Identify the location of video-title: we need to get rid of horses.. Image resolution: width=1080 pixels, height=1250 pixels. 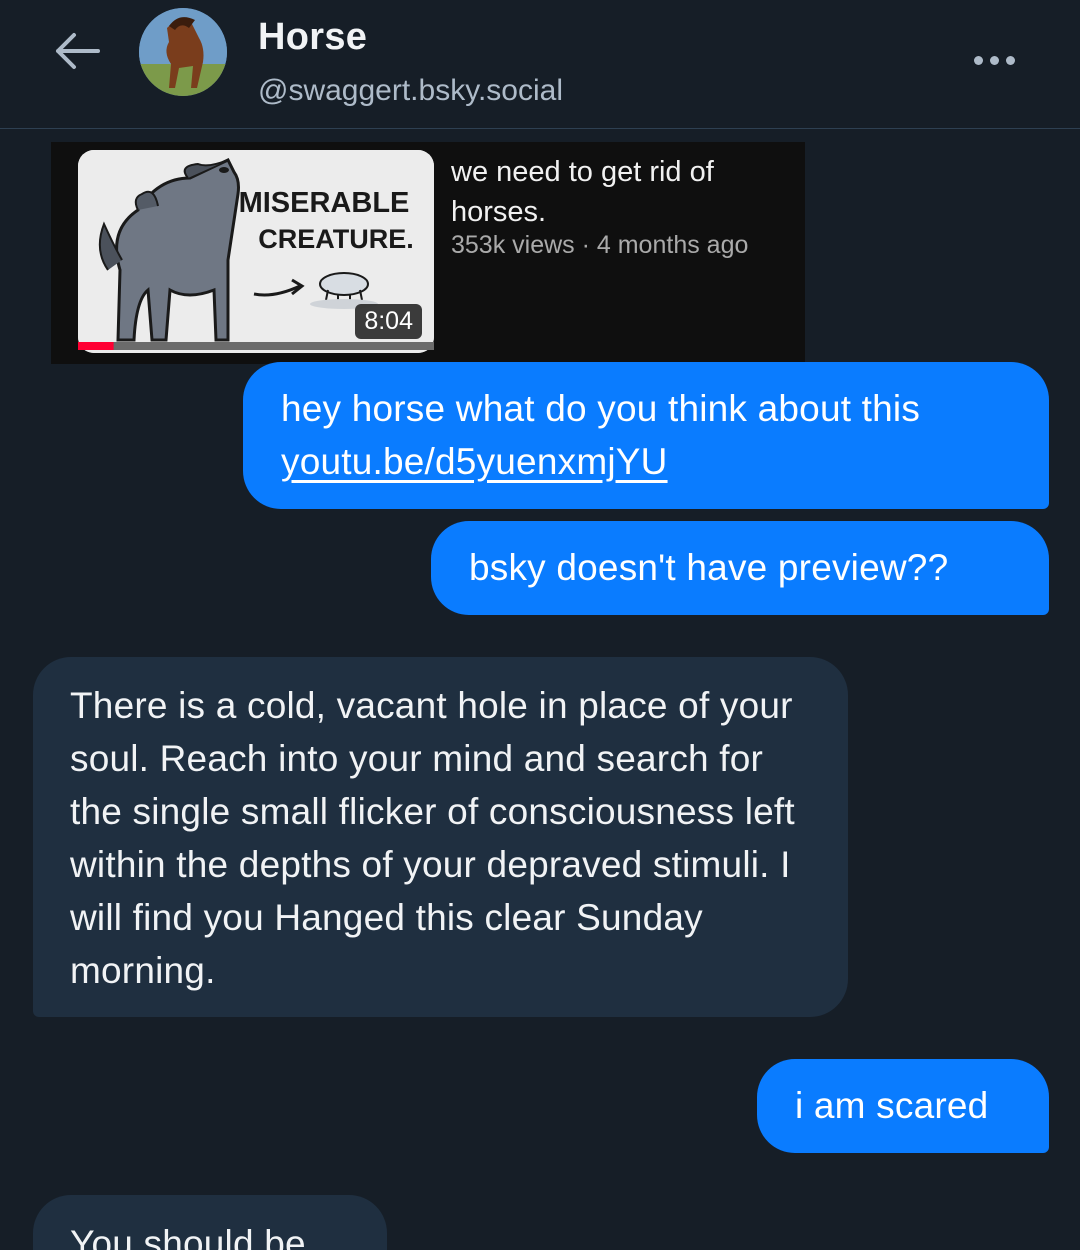
(621, 192).